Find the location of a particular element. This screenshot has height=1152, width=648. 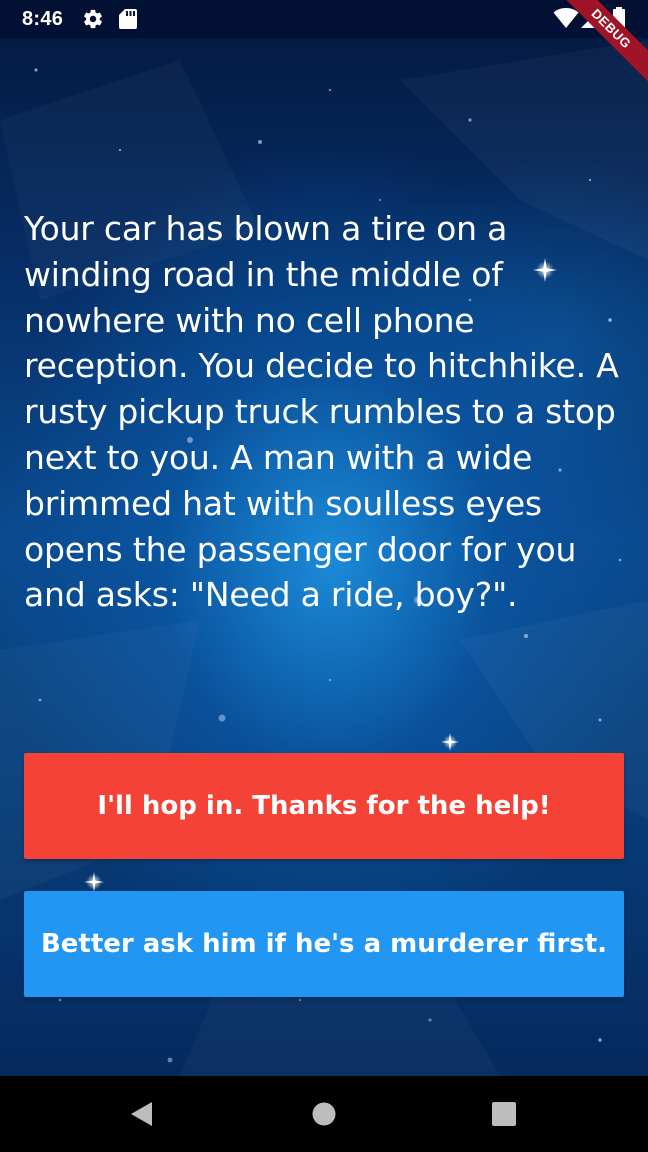

status-time: 8:46 is located at coordinates (43, 19).